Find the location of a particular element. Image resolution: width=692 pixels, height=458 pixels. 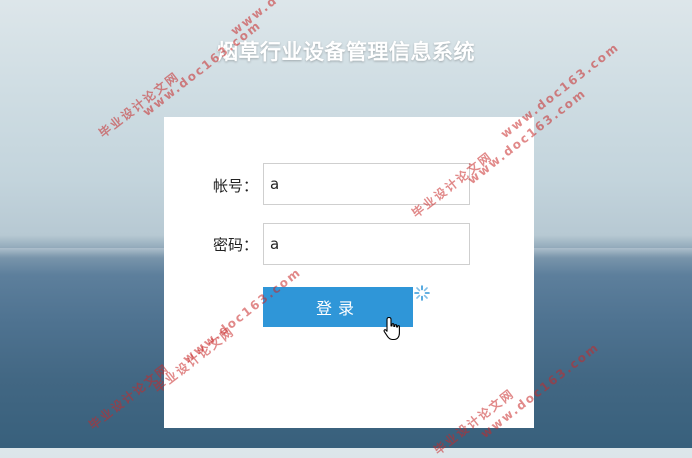

account-label: 帐号： is located at coordinates (235, 186).